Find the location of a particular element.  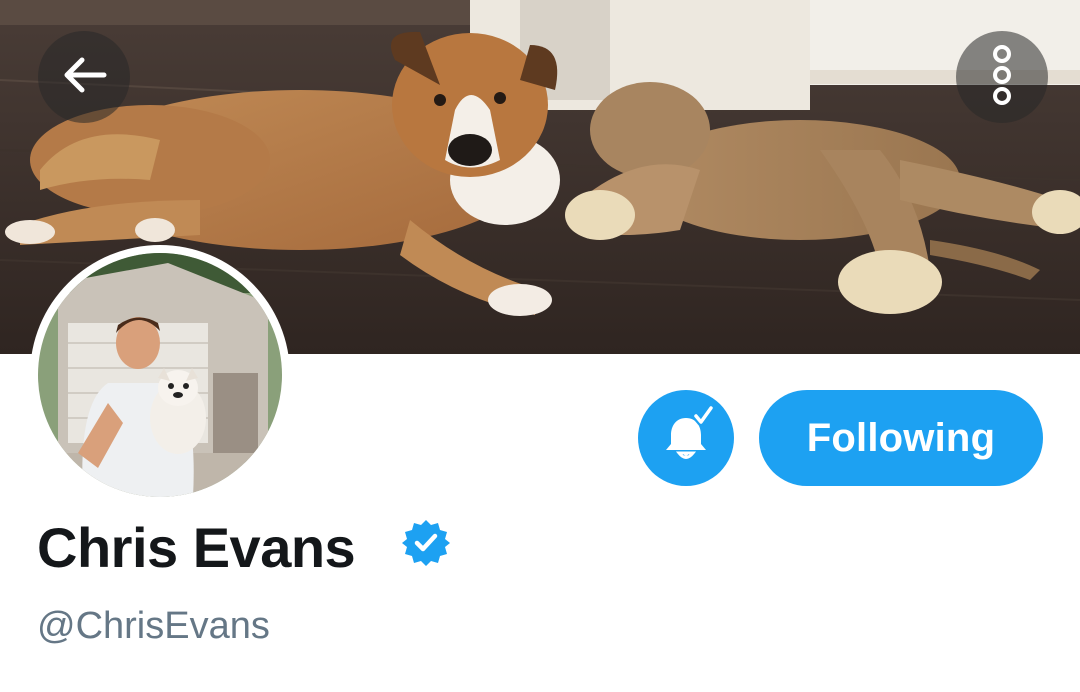

notifications-button is located at coordinates (686, 438).